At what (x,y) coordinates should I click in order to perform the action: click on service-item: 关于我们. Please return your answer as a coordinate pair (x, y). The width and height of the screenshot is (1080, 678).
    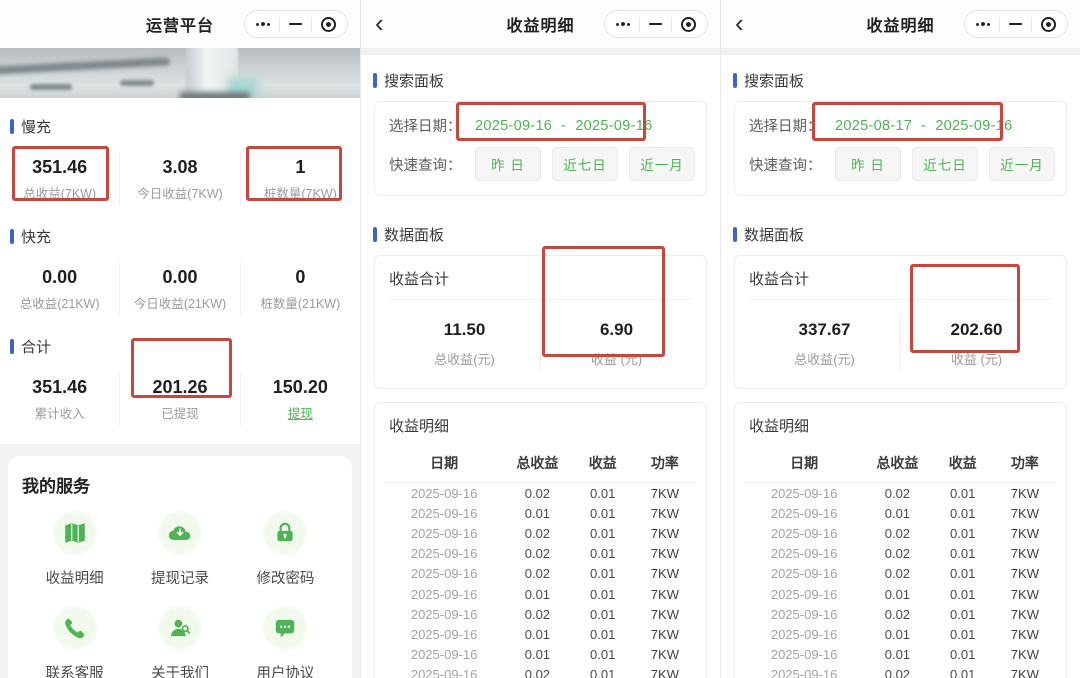
    Looking at the image, I should click on (179, 642).